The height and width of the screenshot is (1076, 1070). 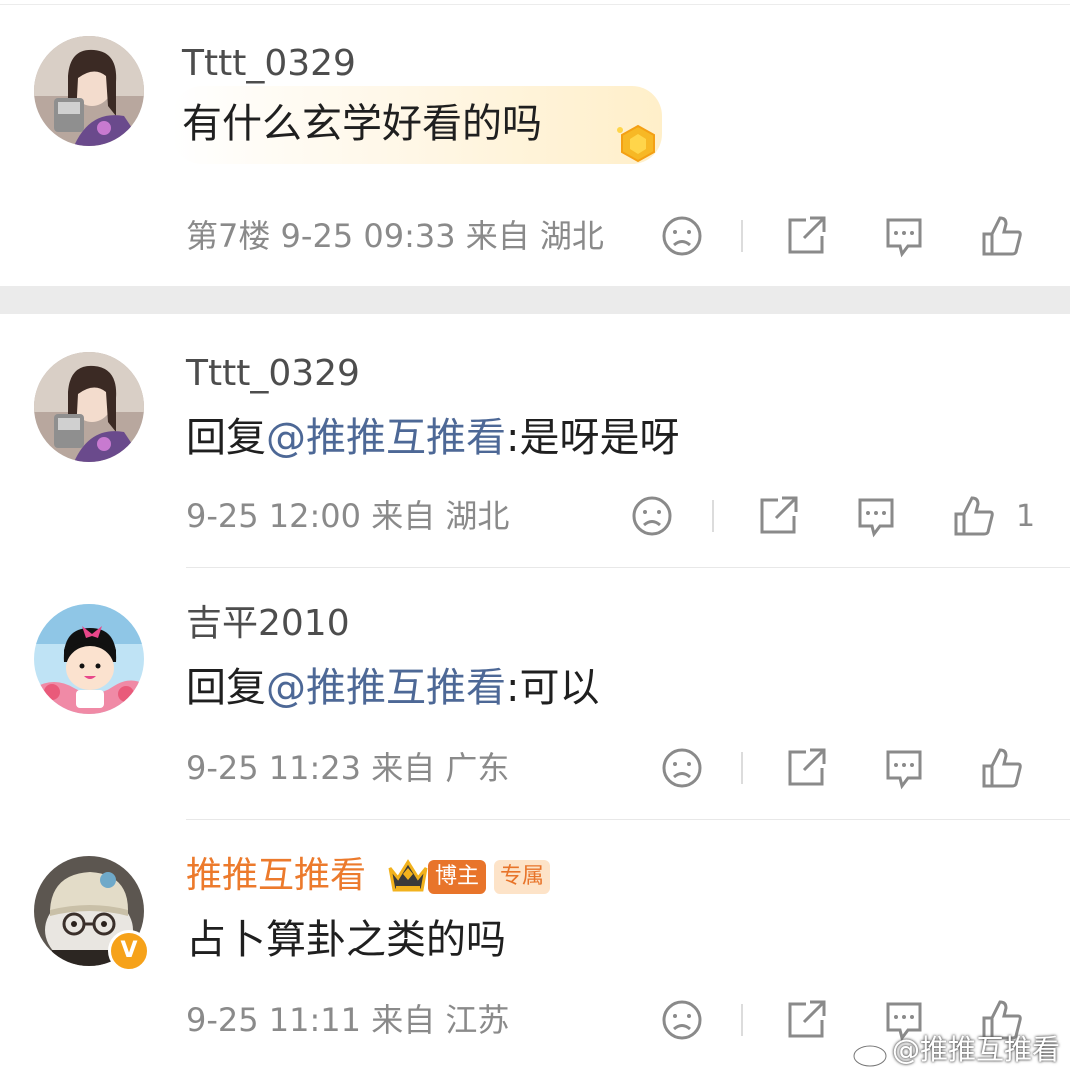 What do you see at coordinates (362, 124) in the screenshot?
I see `comment-text: 有什么玄学好看的吗` at bounding box center [362, 124].